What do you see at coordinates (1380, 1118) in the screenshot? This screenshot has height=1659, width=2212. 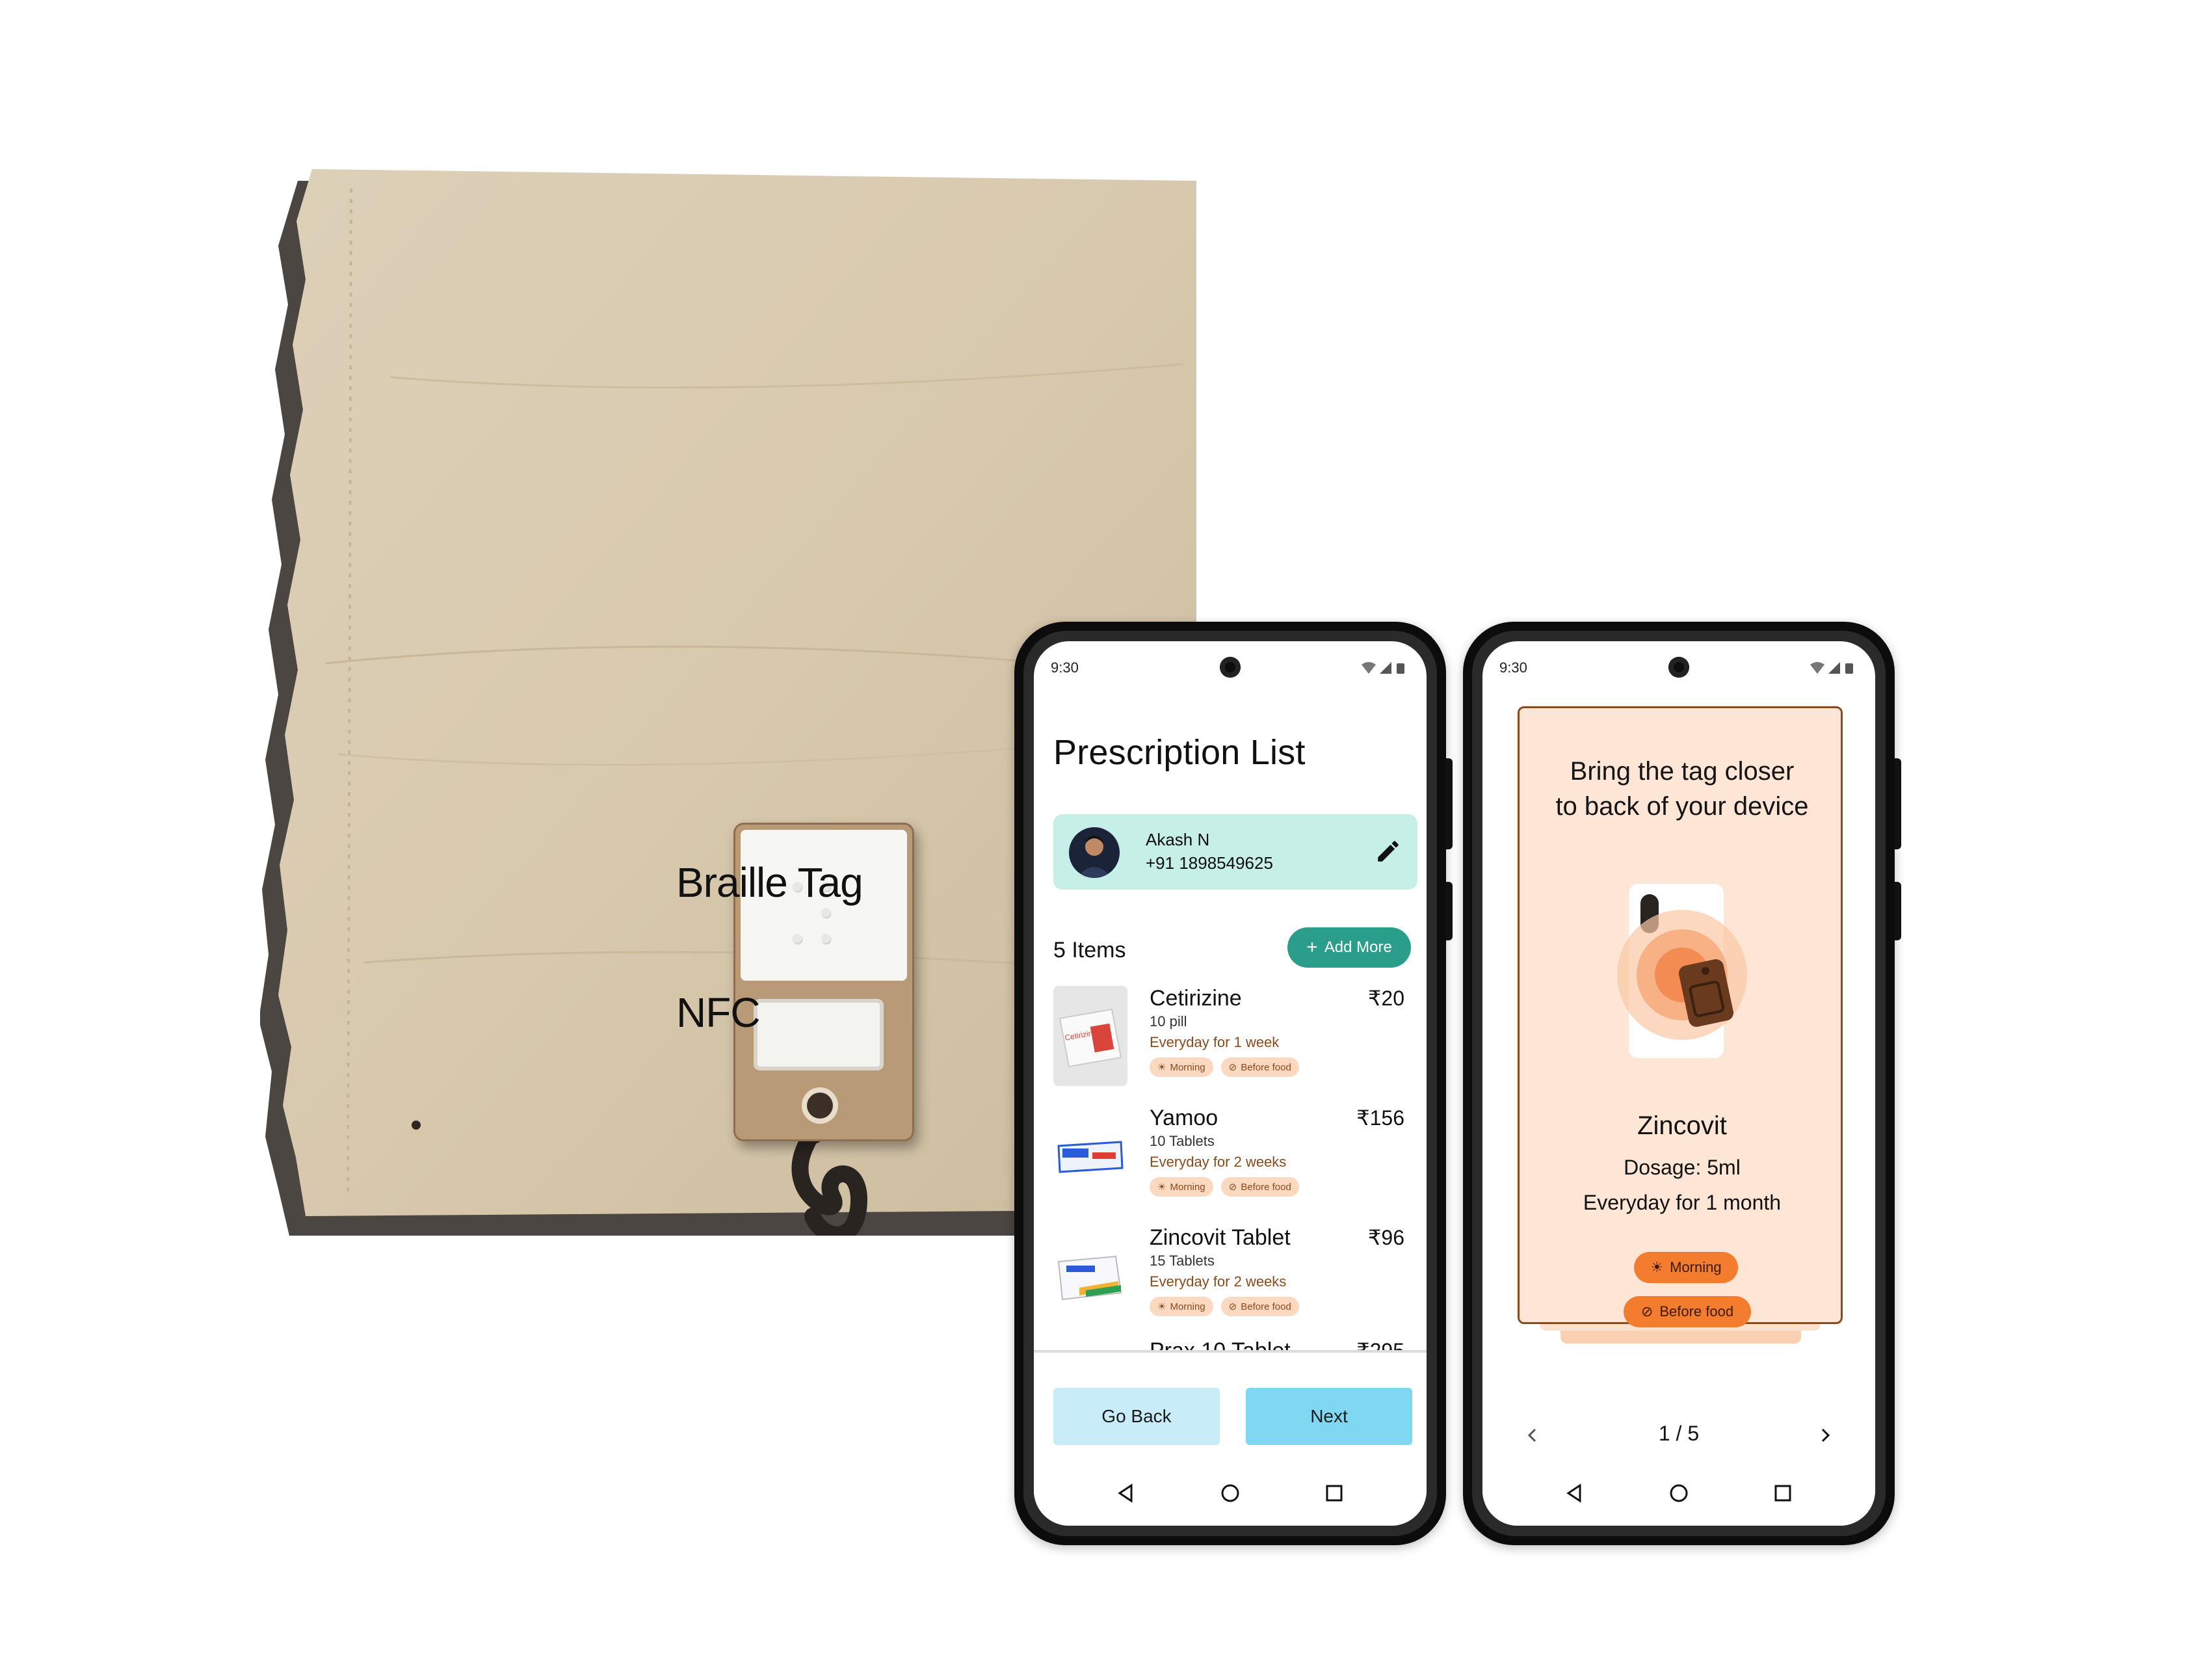 I see `medicine-price: ₹156` at bounding box center [1380, 1118].